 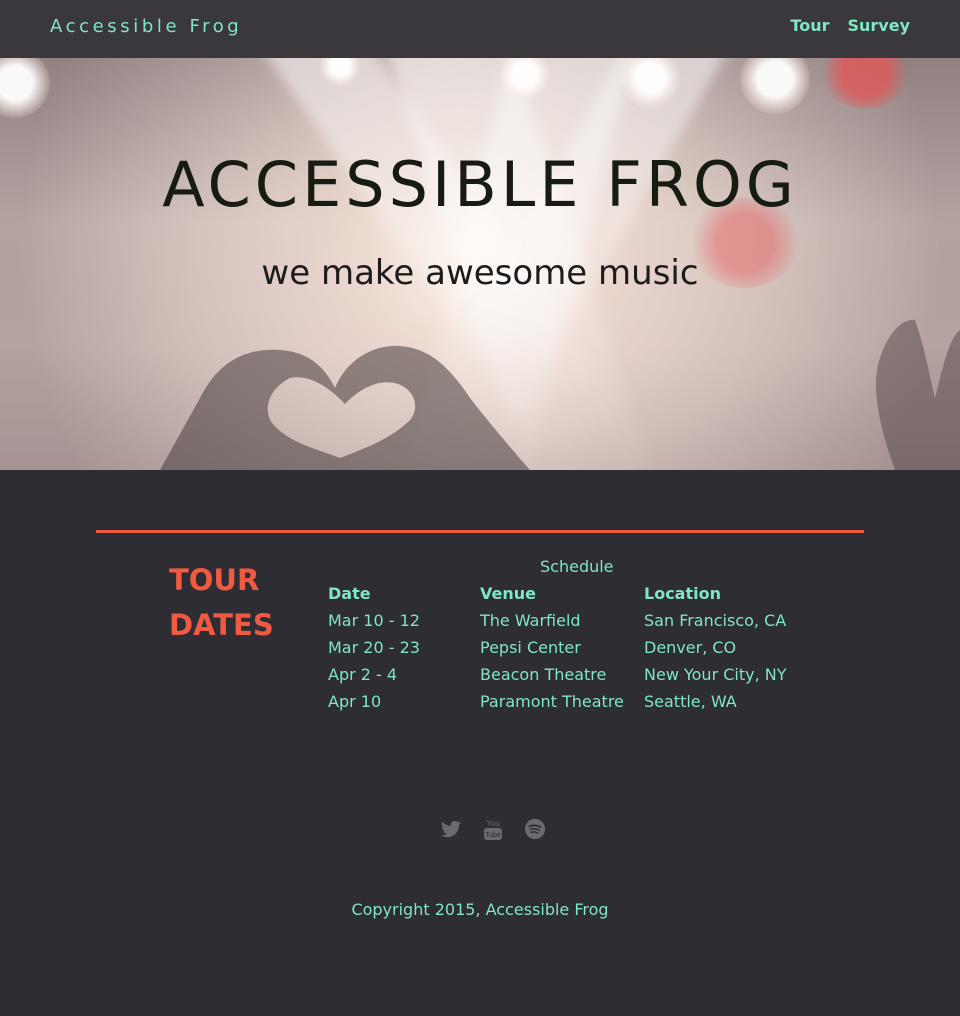 I want to click on cell-location: San Francisco, CA, so click(x=715, y=620).